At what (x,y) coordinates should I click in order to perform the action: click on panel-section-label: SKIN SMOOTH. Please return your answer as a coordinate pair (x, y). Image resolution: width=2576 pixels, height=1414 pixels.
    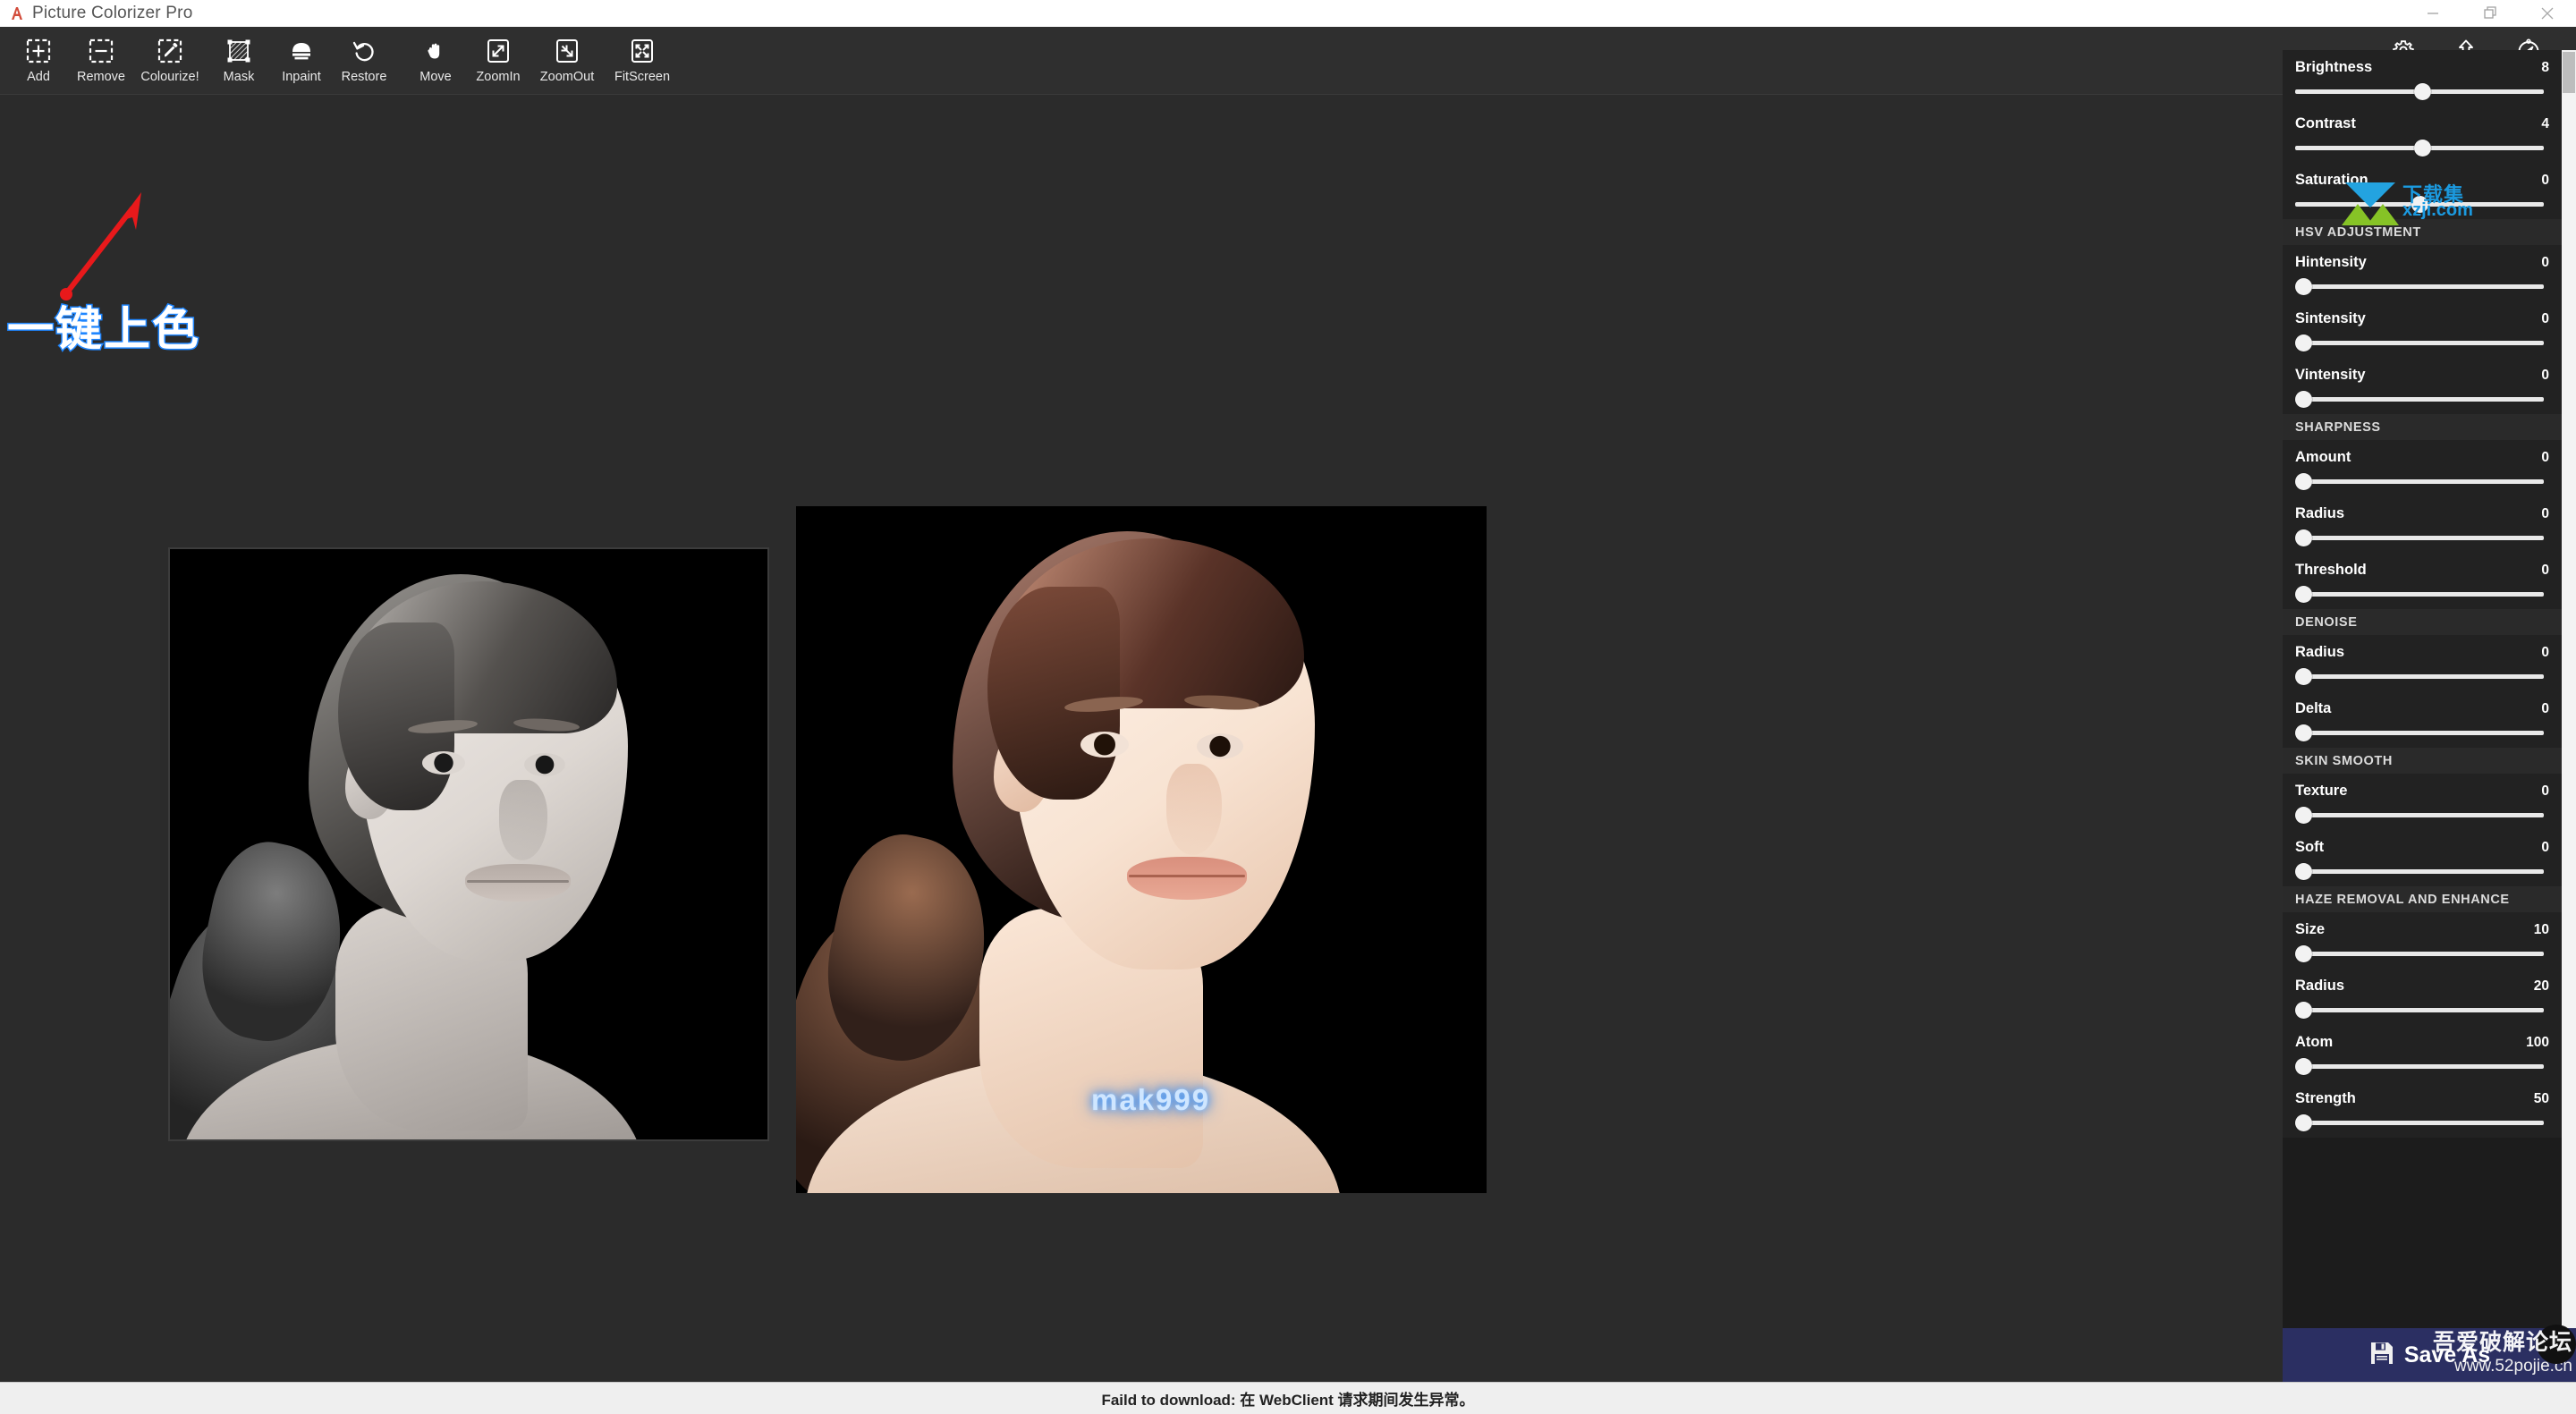
    Looking at the image, I should click on (2344, 761).